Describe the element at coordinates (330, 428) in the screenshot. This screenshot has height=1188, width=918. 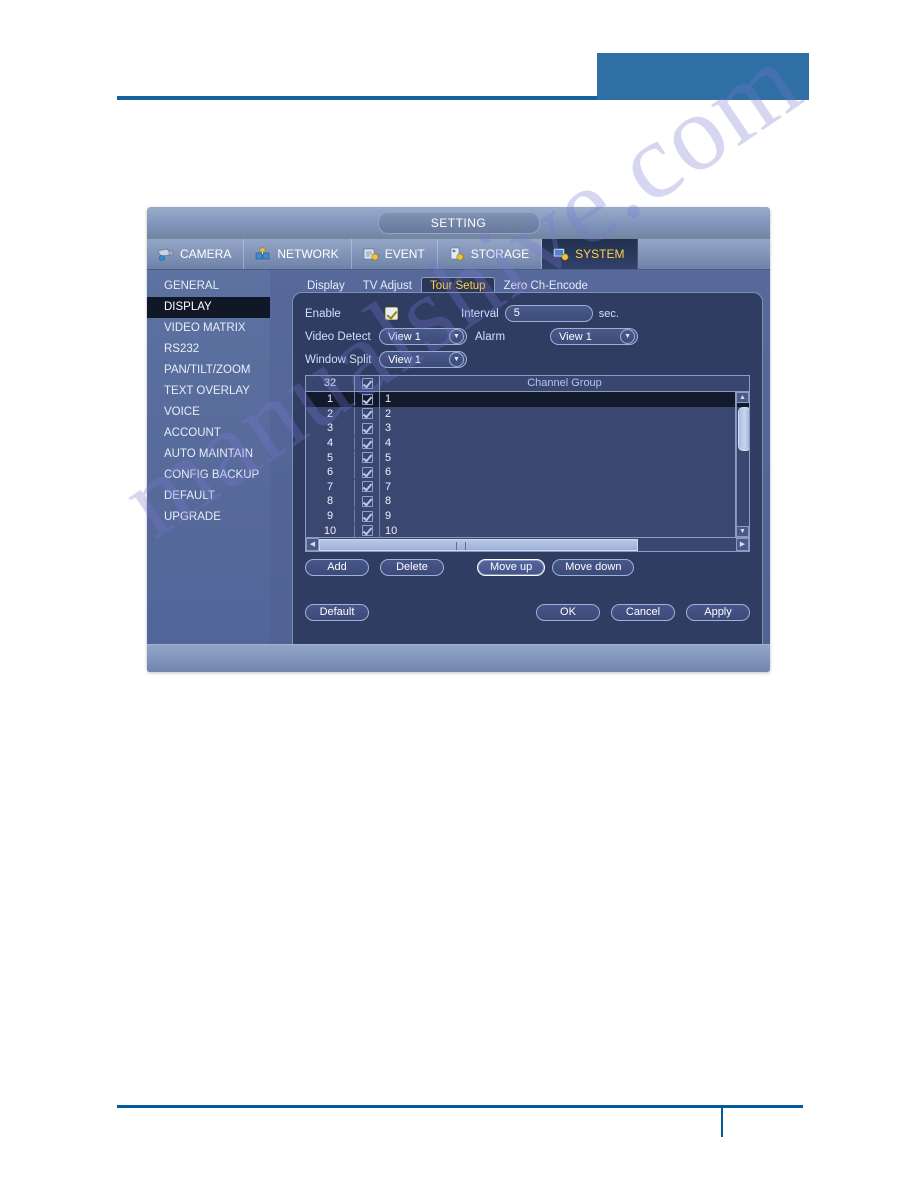
I see `row-number: 3` at that location.